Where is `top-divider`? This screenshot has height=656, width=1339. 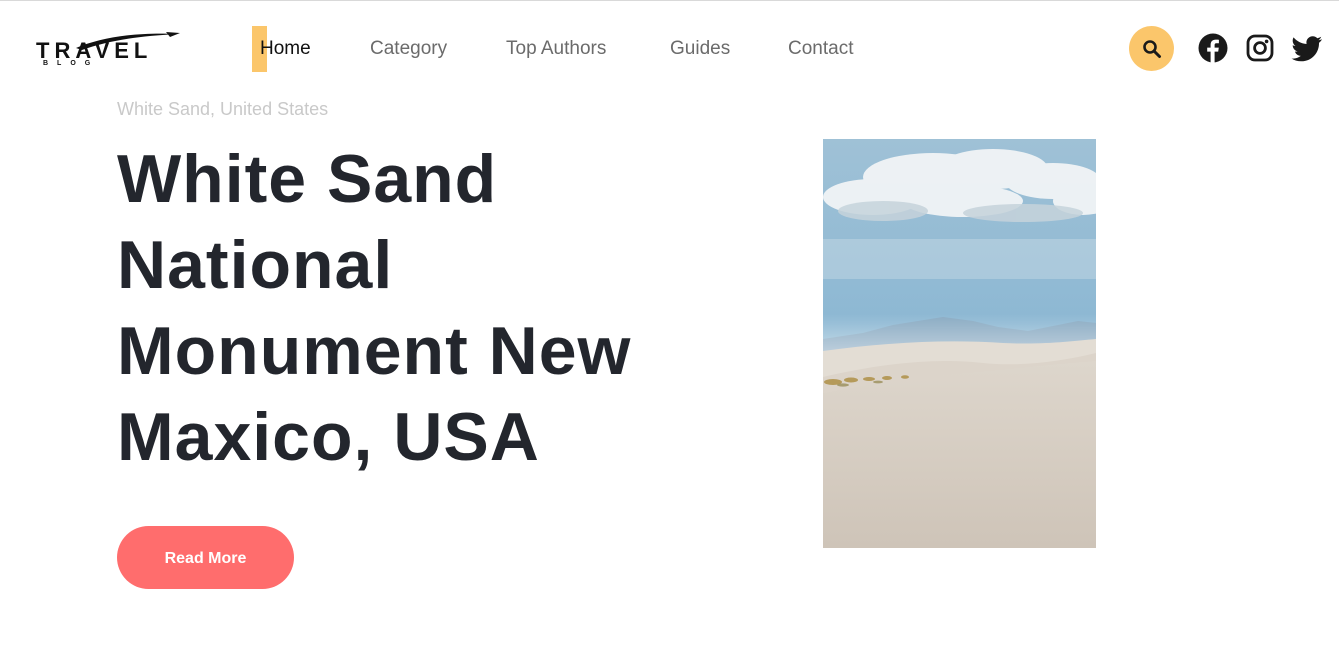
top-divider is located at coordinates (669, 0).